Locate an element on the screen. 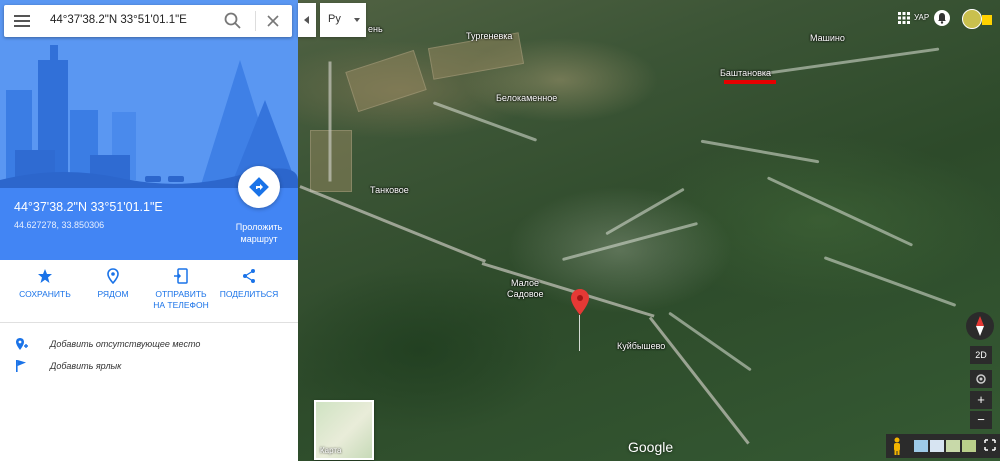  expand-icon is located at coordinates (990, 445).